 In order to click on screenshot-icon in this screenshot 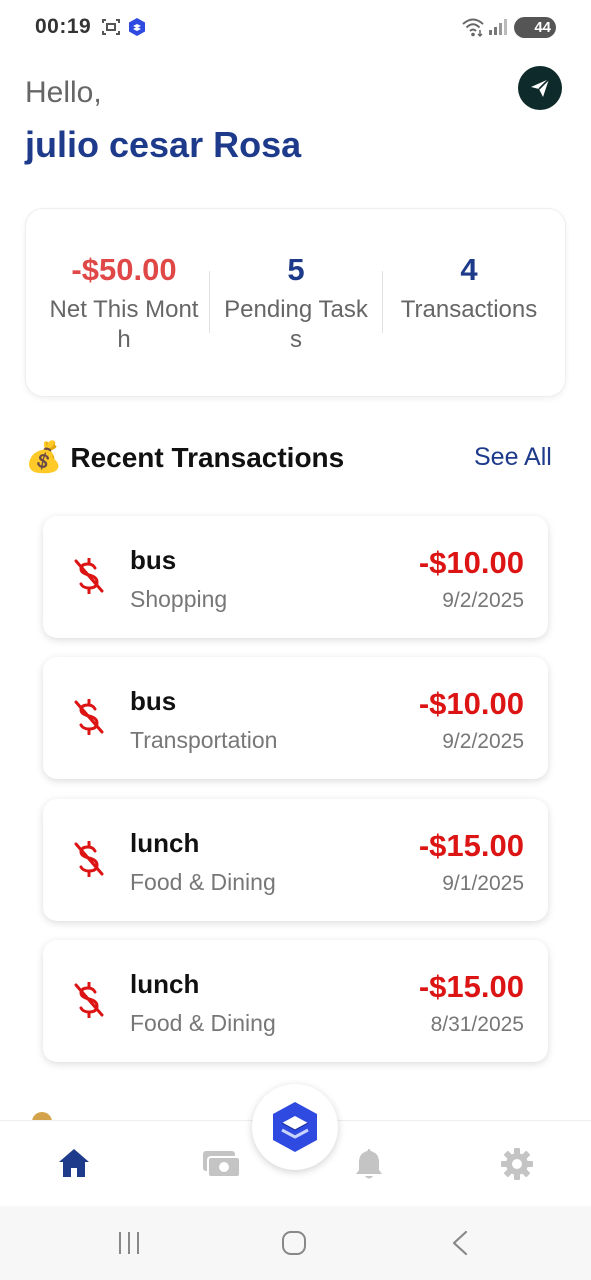, I will do `click(111, 27)`.